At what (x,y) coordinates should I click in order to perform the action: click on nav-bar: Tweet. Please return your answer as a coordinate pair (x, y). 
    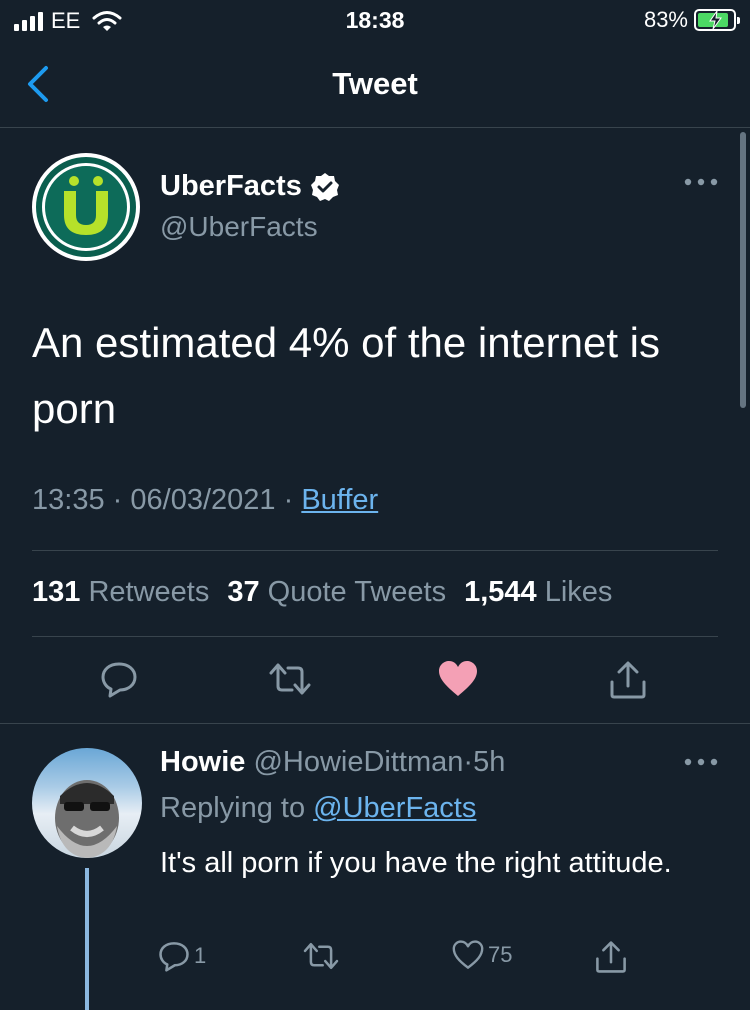
    Looking at the image, I should click on (375, 86).